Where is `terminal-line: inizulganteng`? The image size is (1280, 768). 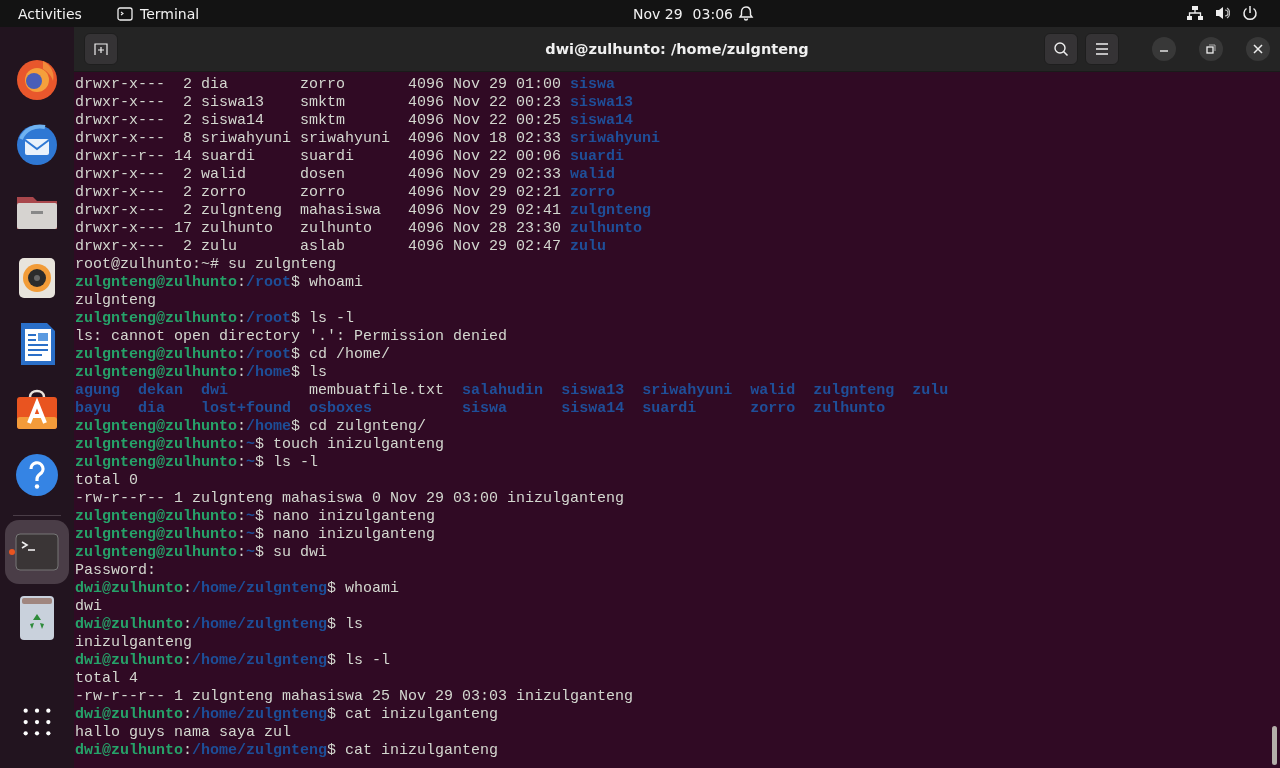 terminal-line: inizulganteng is located at coordinates (134, 643).